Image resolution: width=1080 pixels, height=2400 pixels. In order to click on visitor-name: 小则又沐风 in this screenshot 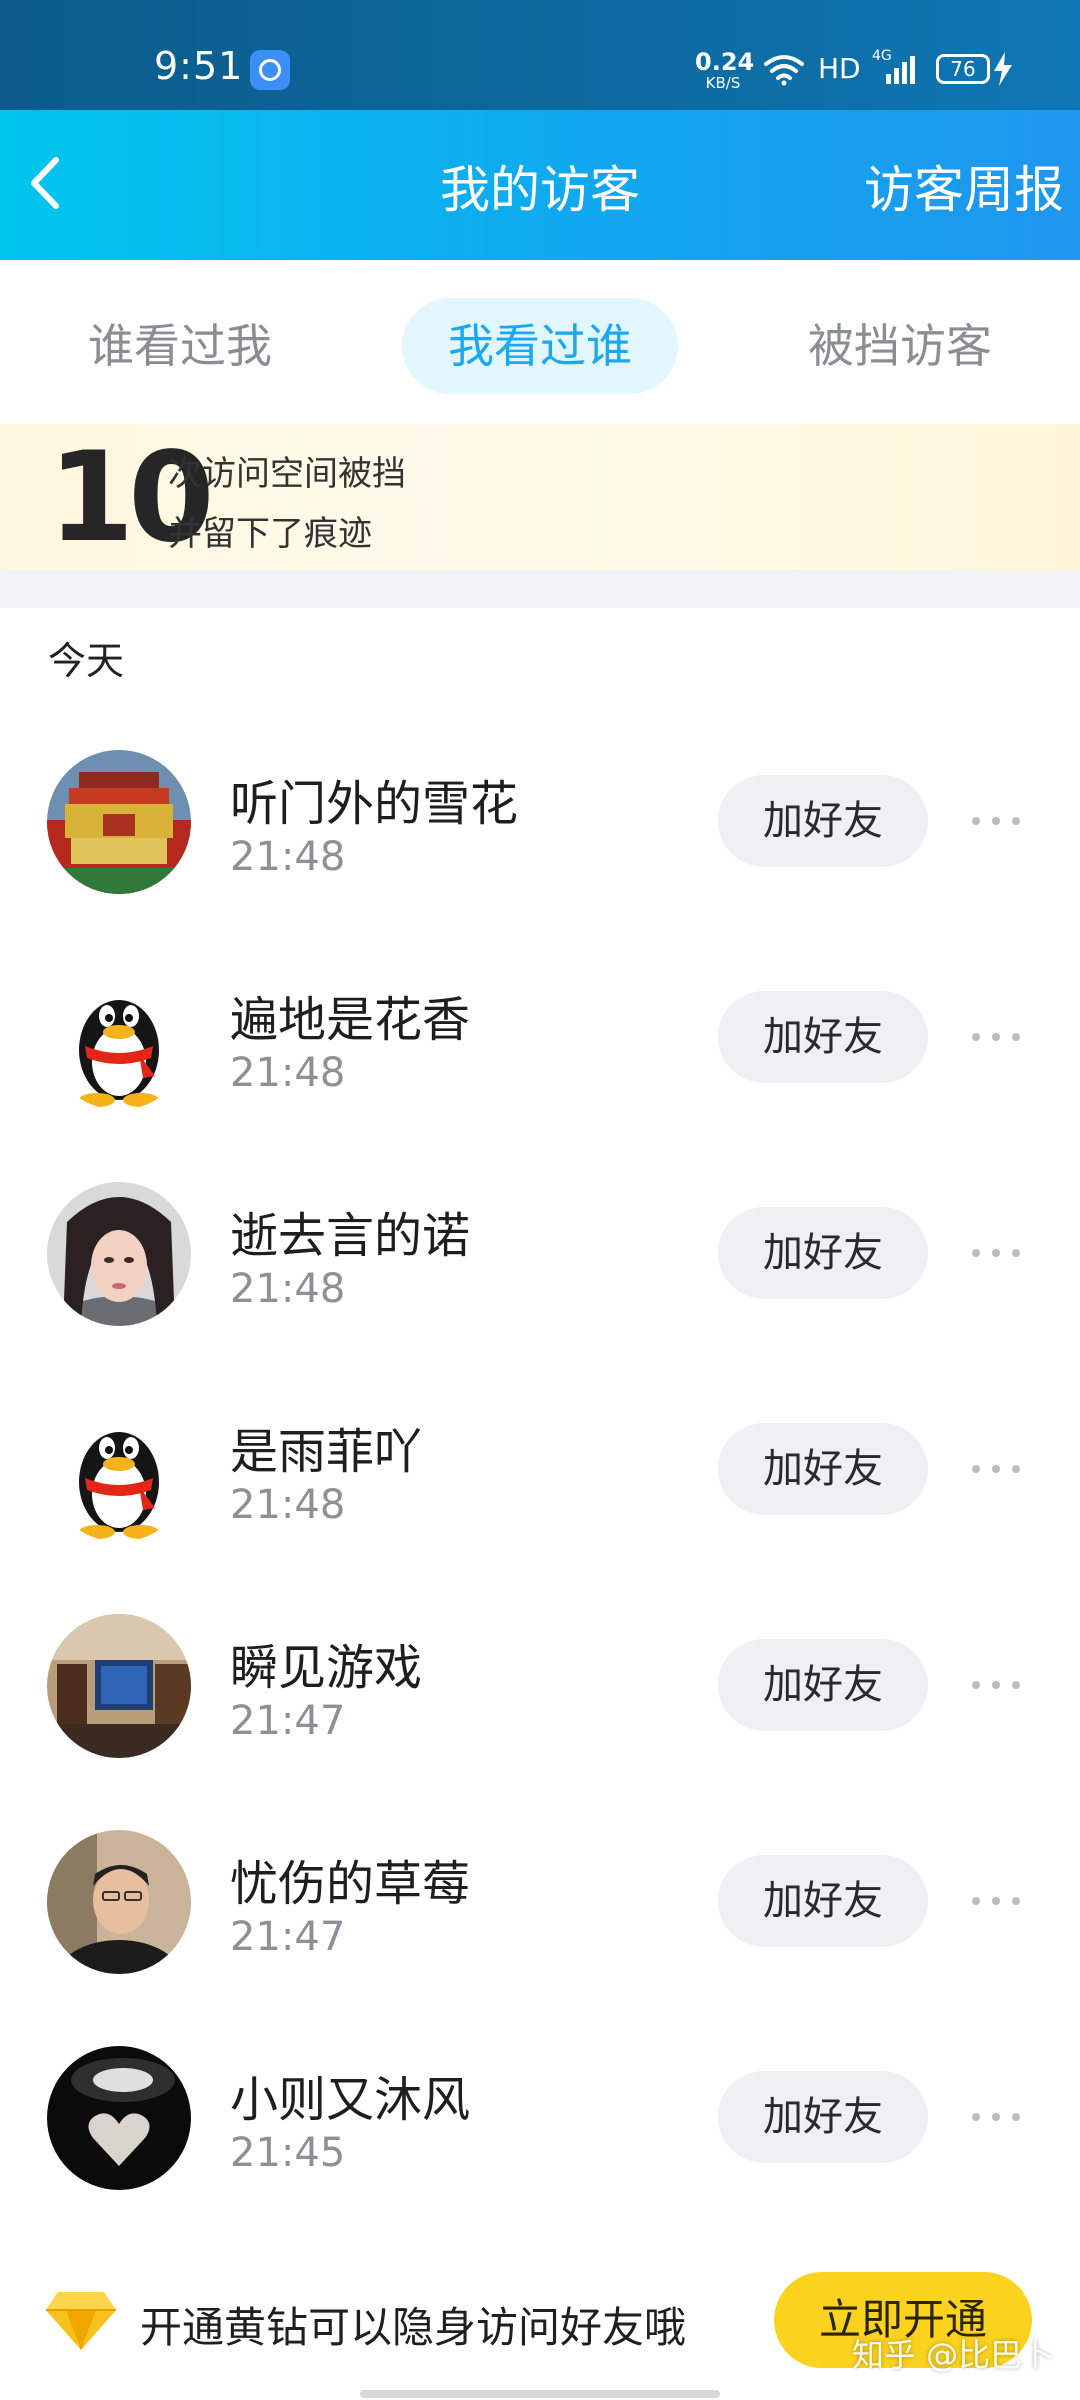, I will do `click(350, 2100)`.